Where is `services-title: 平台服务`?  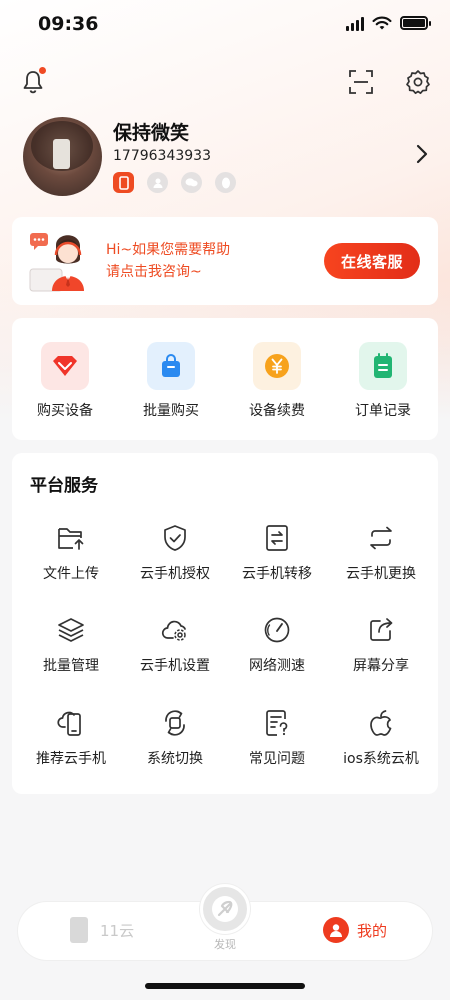
services-title: 平台服务 is located at coordinates (64, 486).